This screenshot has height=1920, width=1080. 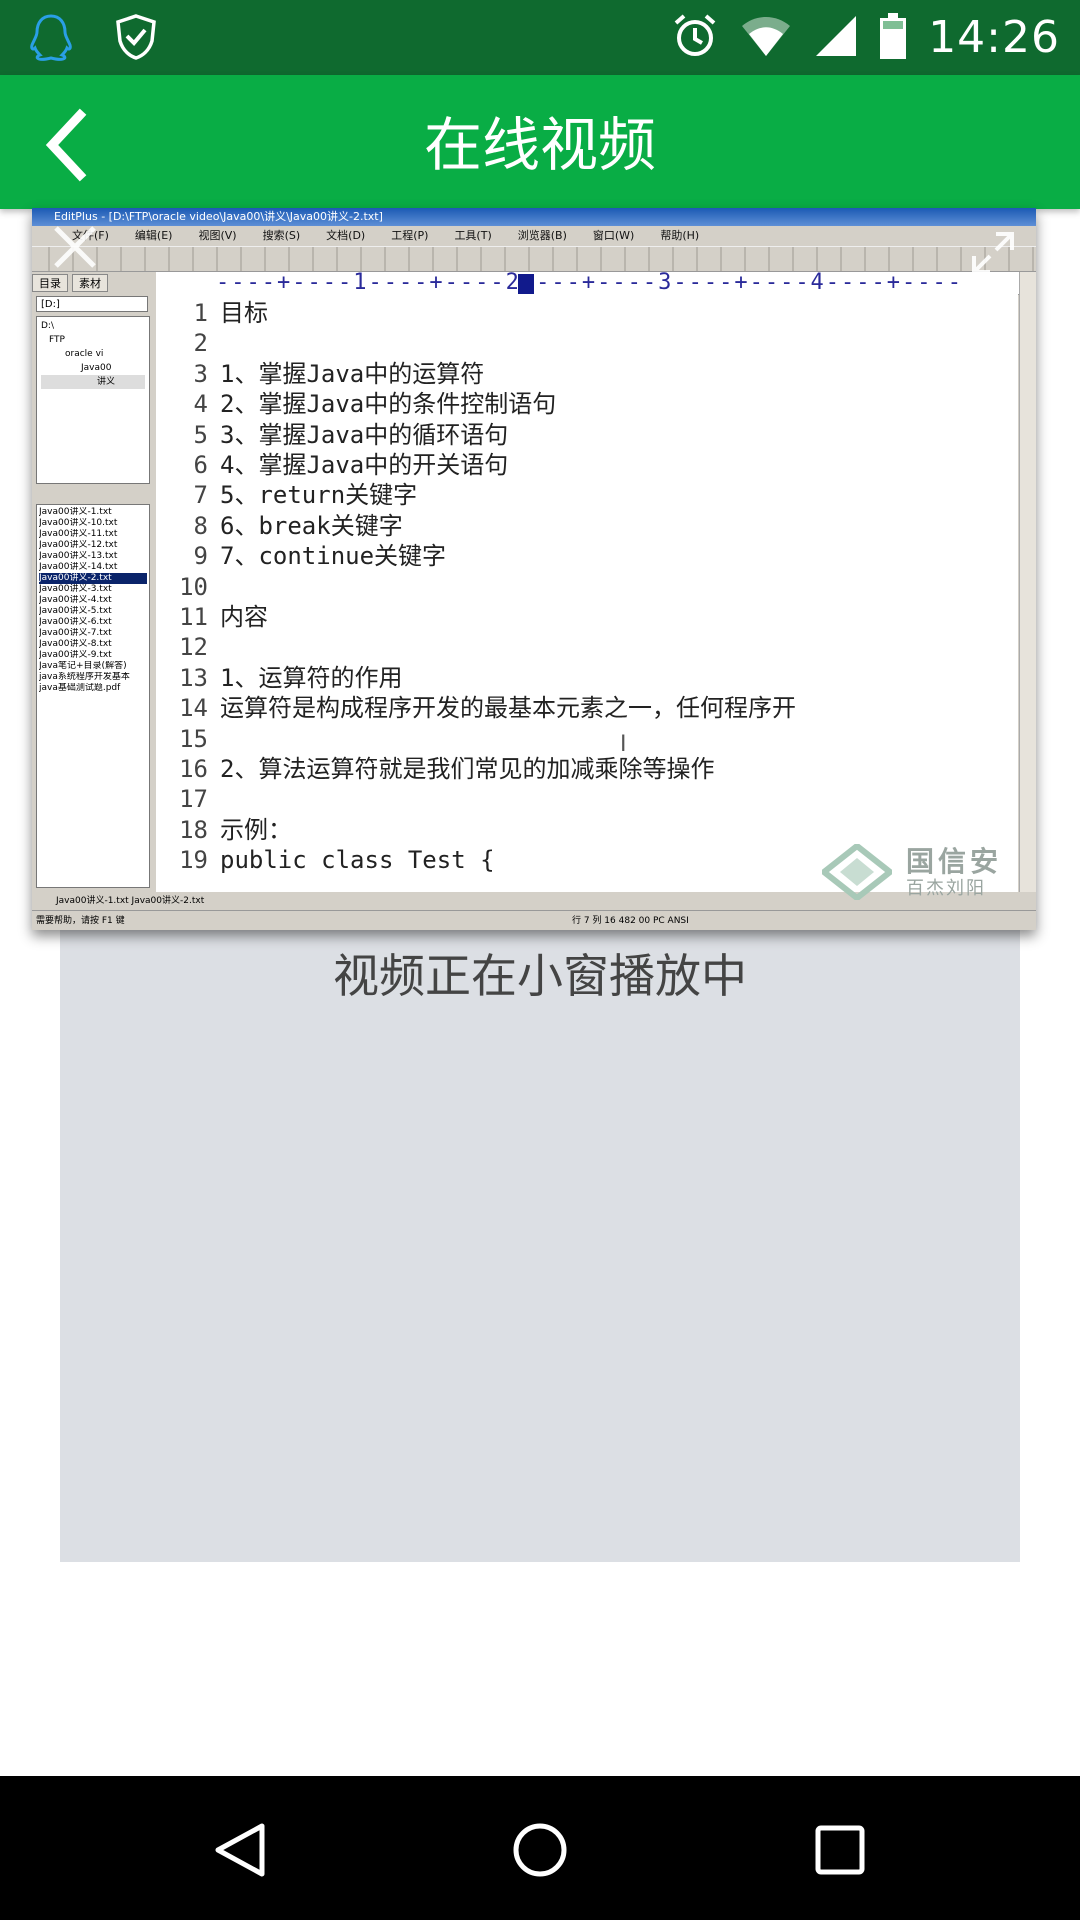 I want to click on side-tab: 素材, so click(x=90, y=283).